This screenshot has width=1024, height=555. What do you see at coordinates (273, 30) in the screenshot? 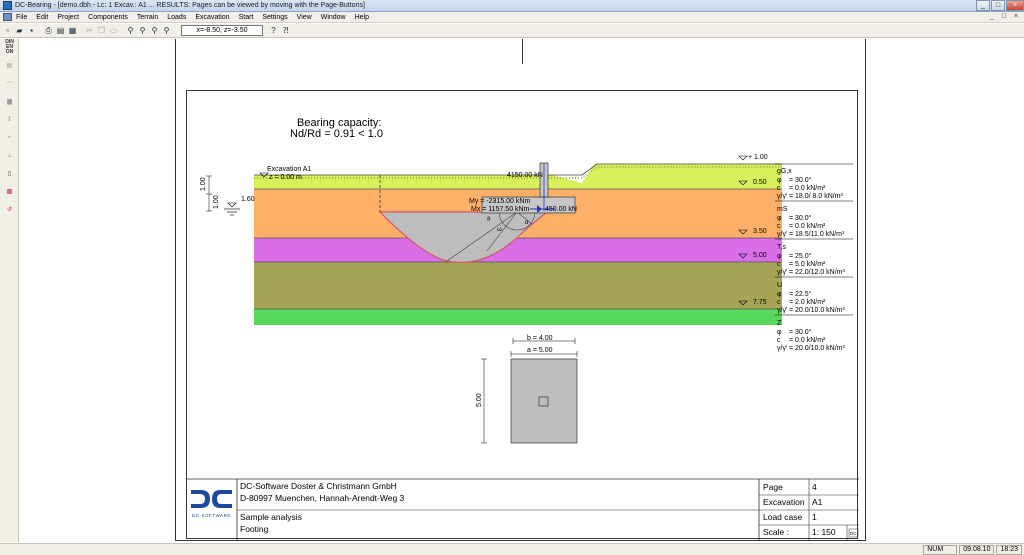
I see `help-icon: ?` at bounding box center [273, 30].